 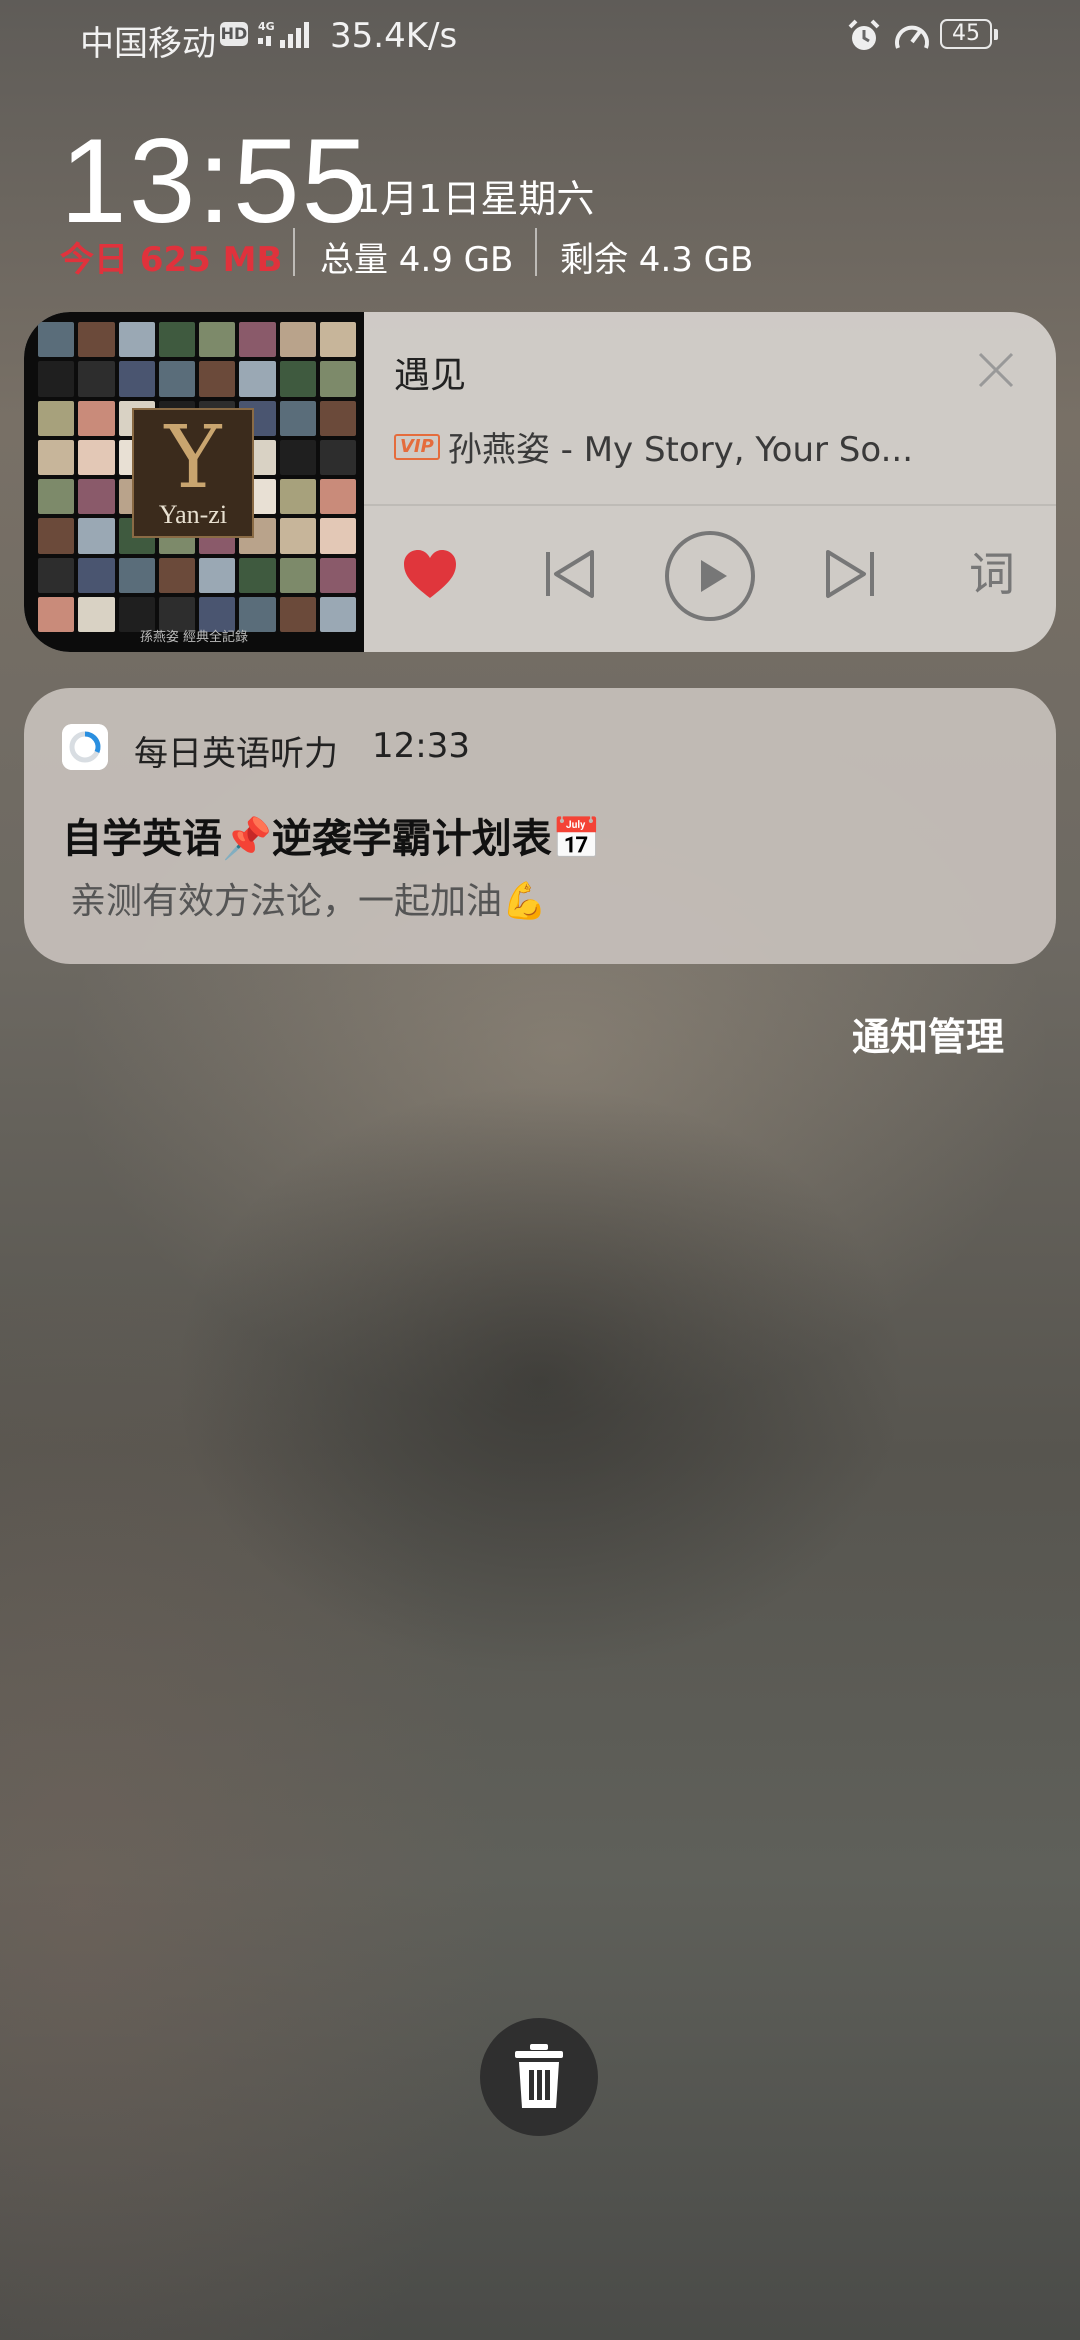 What do you see at coordinates (540, 40) in the screenshot?
I see `status-bar: 中国移动 HD 4G 35.4K/s 45` at bounding box center [540, 40].